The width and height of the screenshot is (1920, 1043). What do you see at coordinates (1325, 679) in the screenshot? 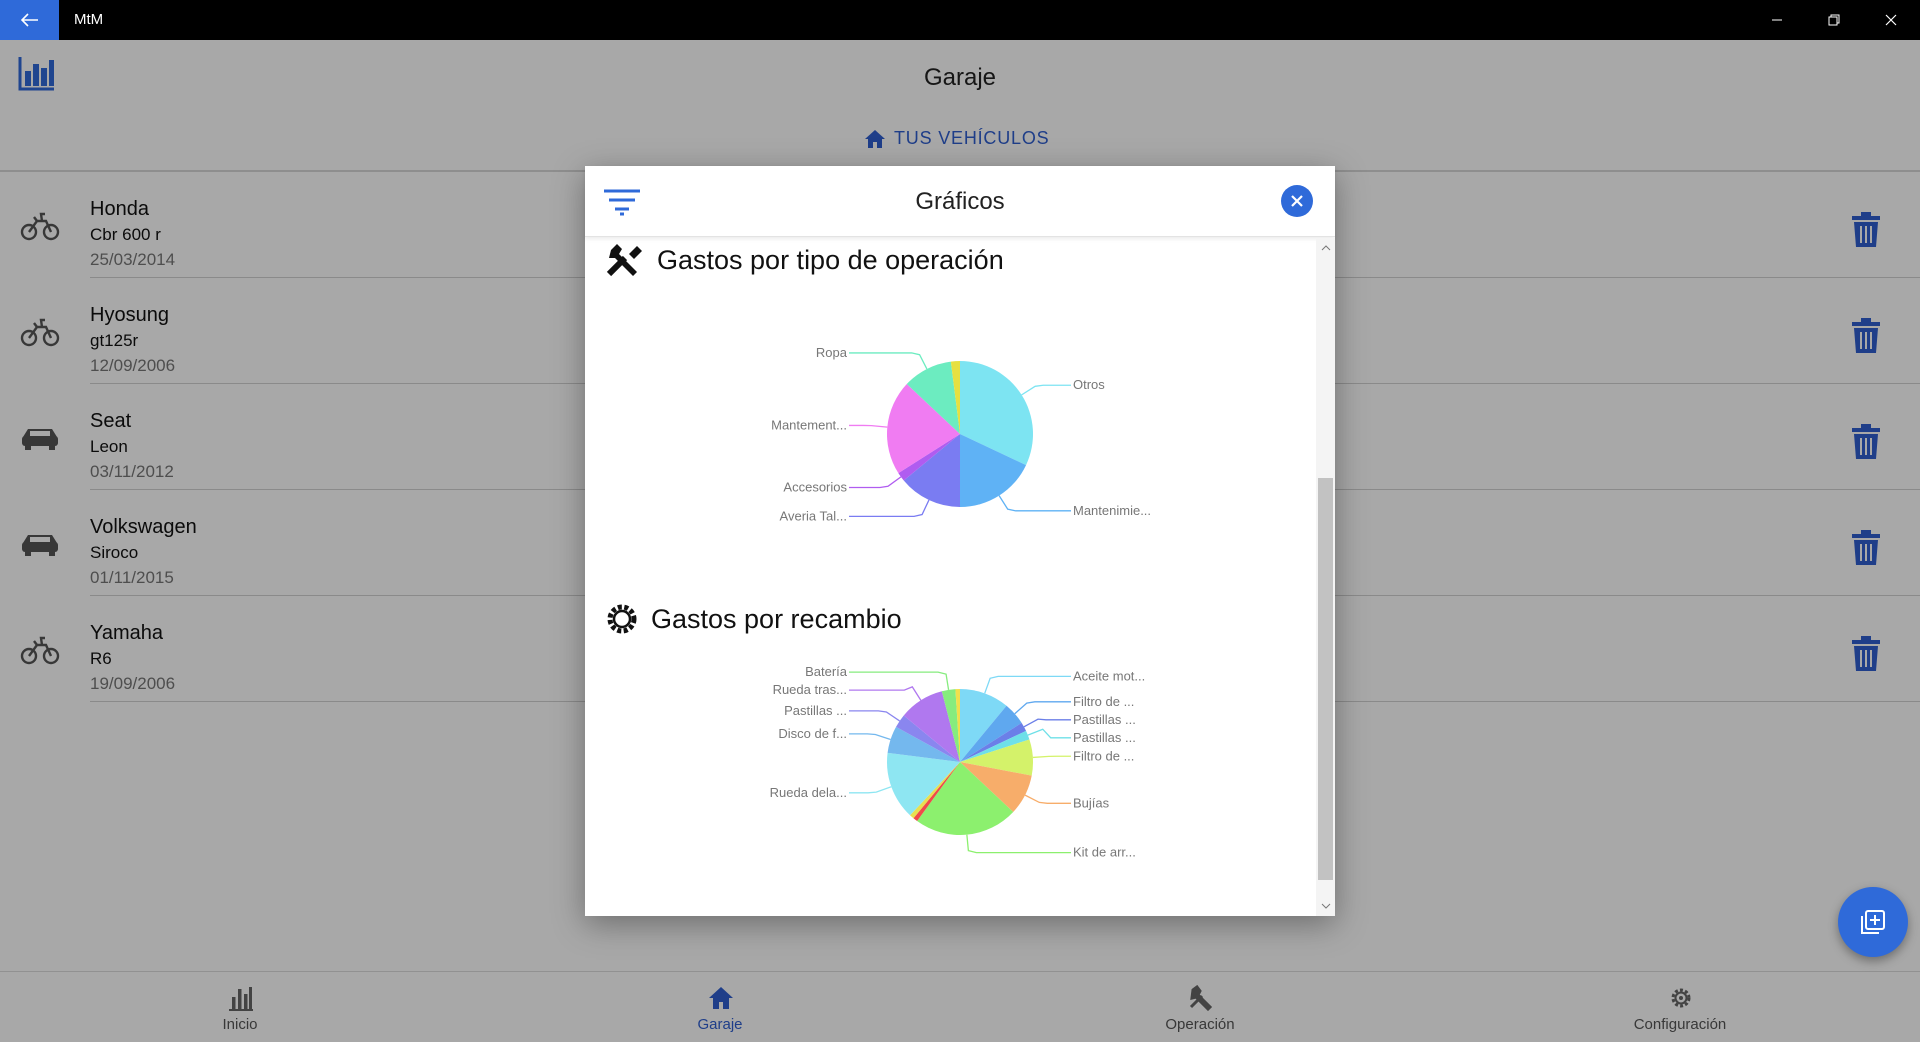
I see `scroll-thumb` at bounding box center [1325, 679].